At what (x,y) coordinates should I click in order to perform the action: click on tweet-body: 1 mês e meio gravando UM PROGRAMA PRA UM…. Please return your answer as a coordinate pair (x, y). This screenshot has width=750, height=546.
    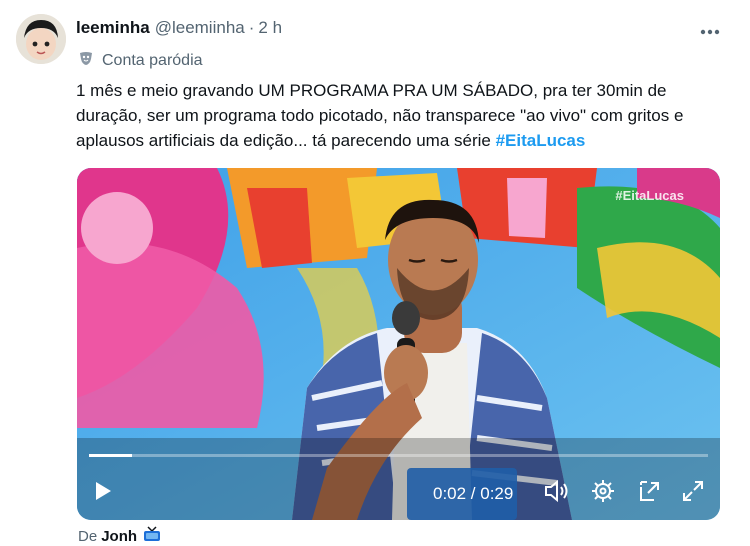
    Looking at the image, I should click on (380, 115).